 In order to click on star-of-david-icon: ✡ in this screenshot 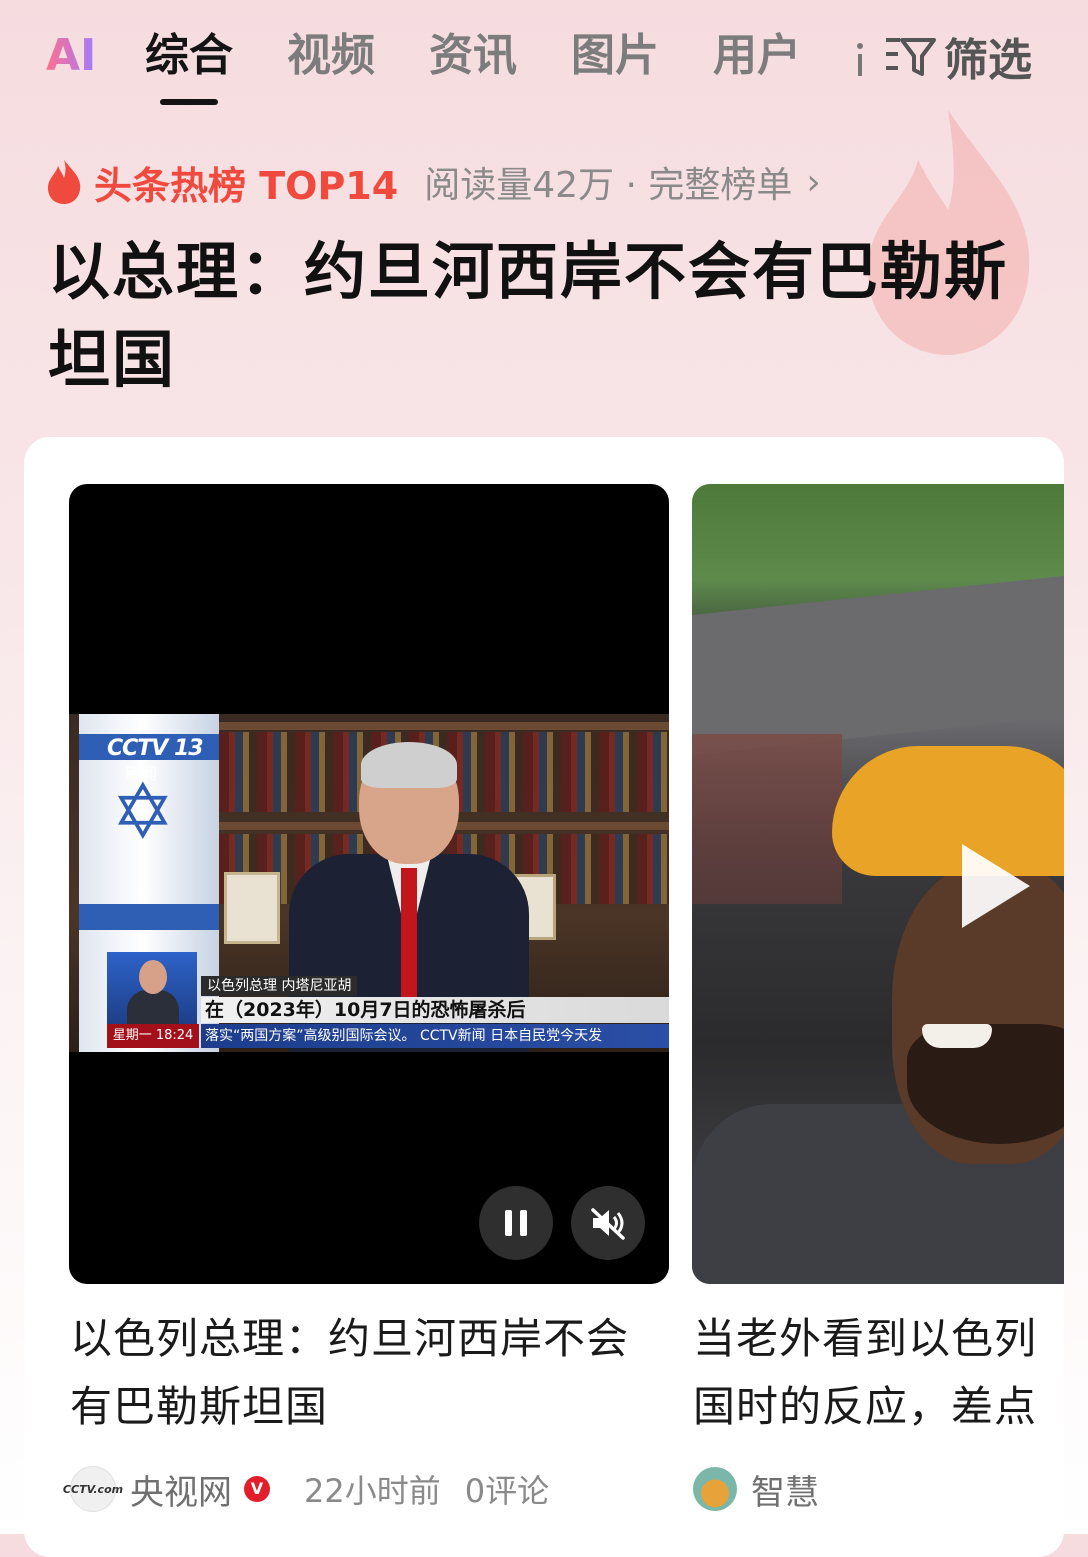, I will do `click(143, 811)`.